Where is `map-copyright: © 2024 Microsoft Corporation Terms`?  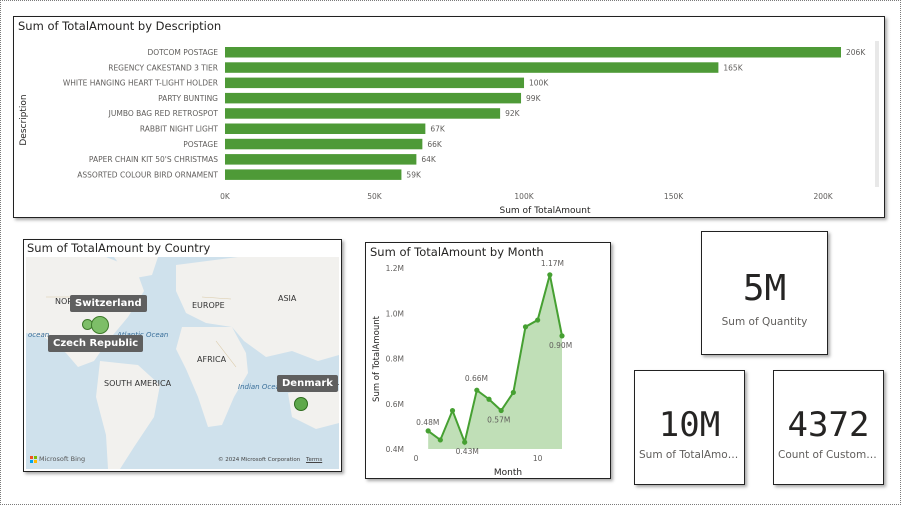
map-copyright: © 2024 Microsoft Corporation Terms is located at coordinates (270, 460).